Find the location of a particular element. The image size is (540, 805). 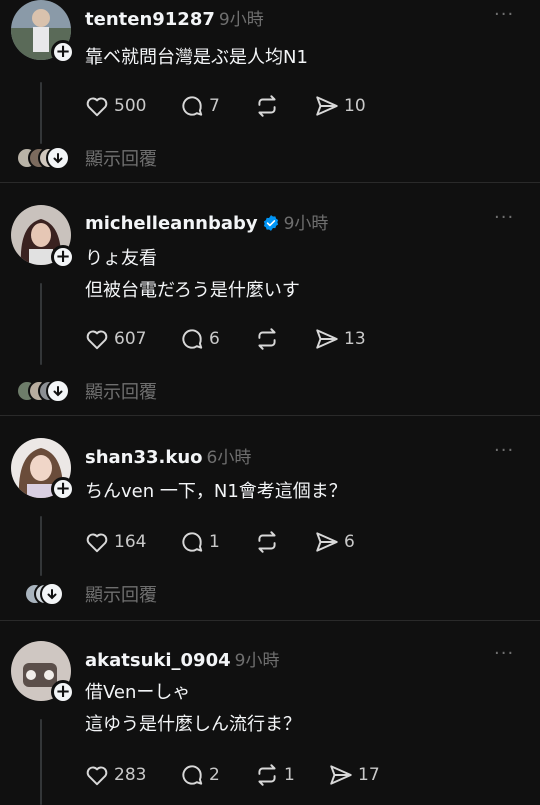

like-button: 500 is located at coordinates (115, 106).